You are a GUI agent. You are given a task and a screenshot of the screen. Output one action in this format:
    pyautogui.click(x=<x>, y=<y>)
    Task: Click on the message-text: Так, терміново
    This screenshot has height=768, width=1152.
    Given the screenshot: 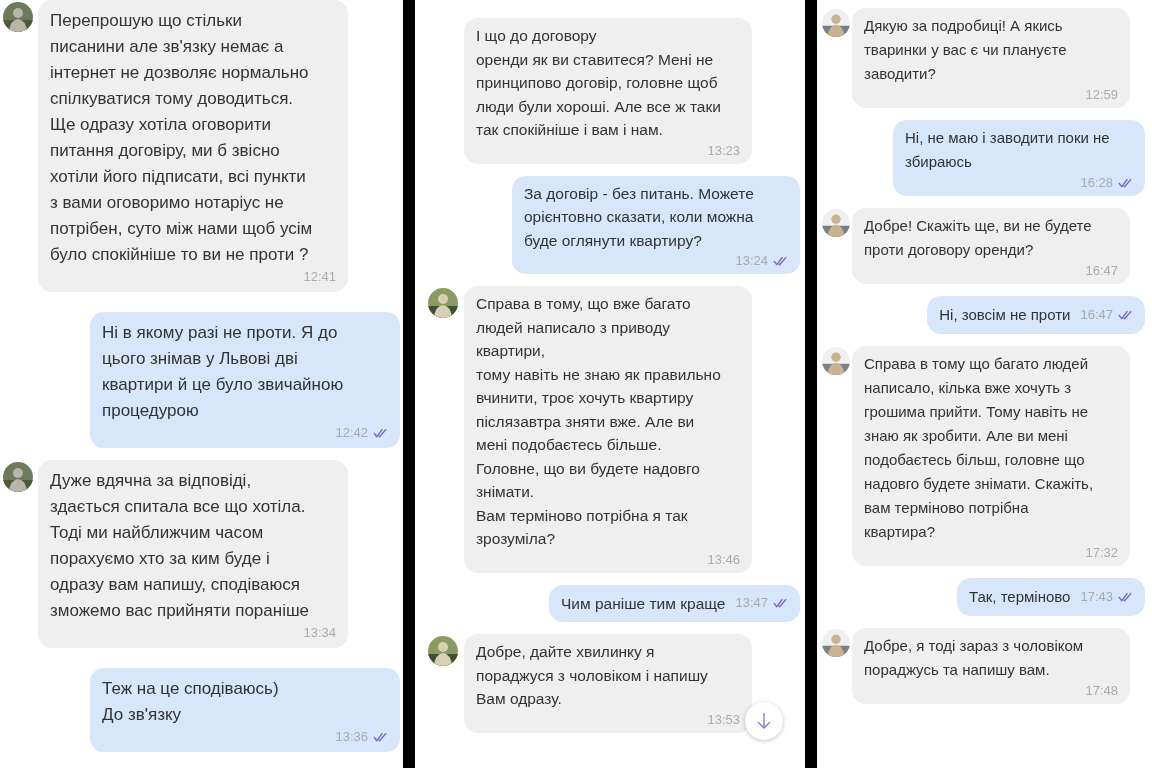 What is the action you would take?
    pyautogui.click(x=1019, y=597)
    